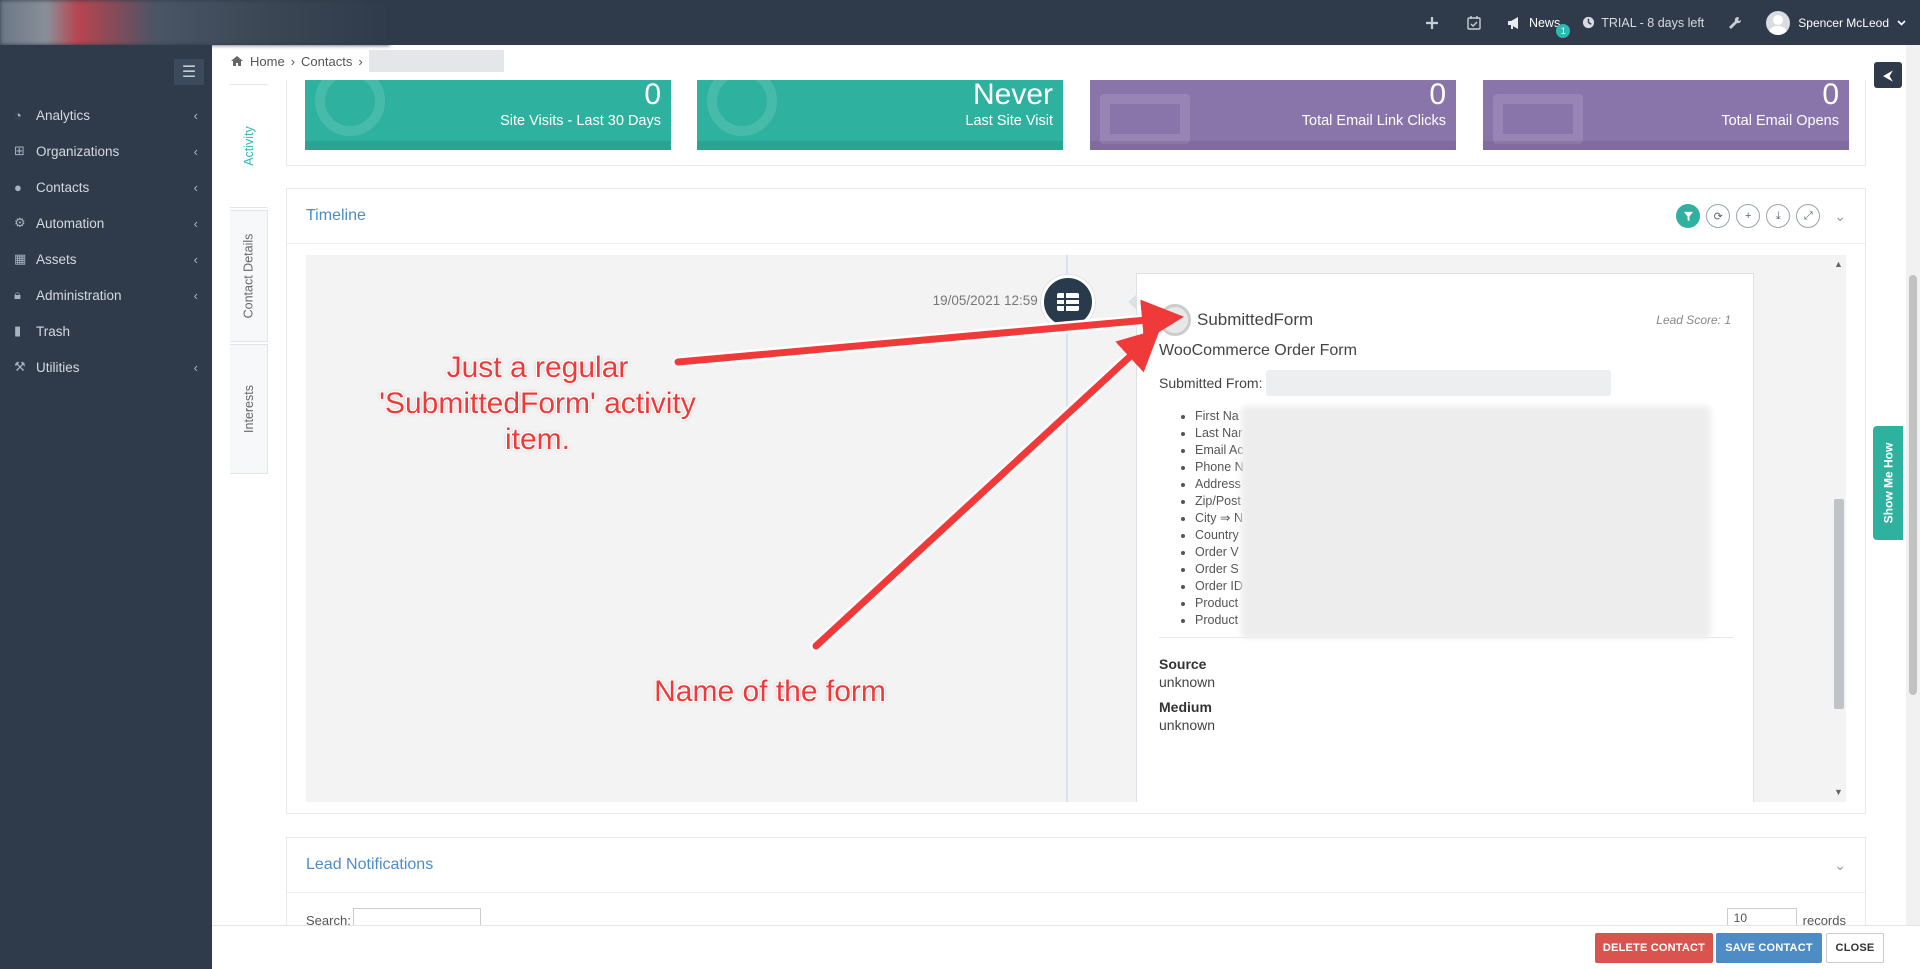 Image resolution: width=1920 pixels, height=969 pixels. What do you see at coordinates (1373, 121) in the screenshot?
I see `stat-caption: Total Email Link Clicks` at bounding box center [1373, 121].